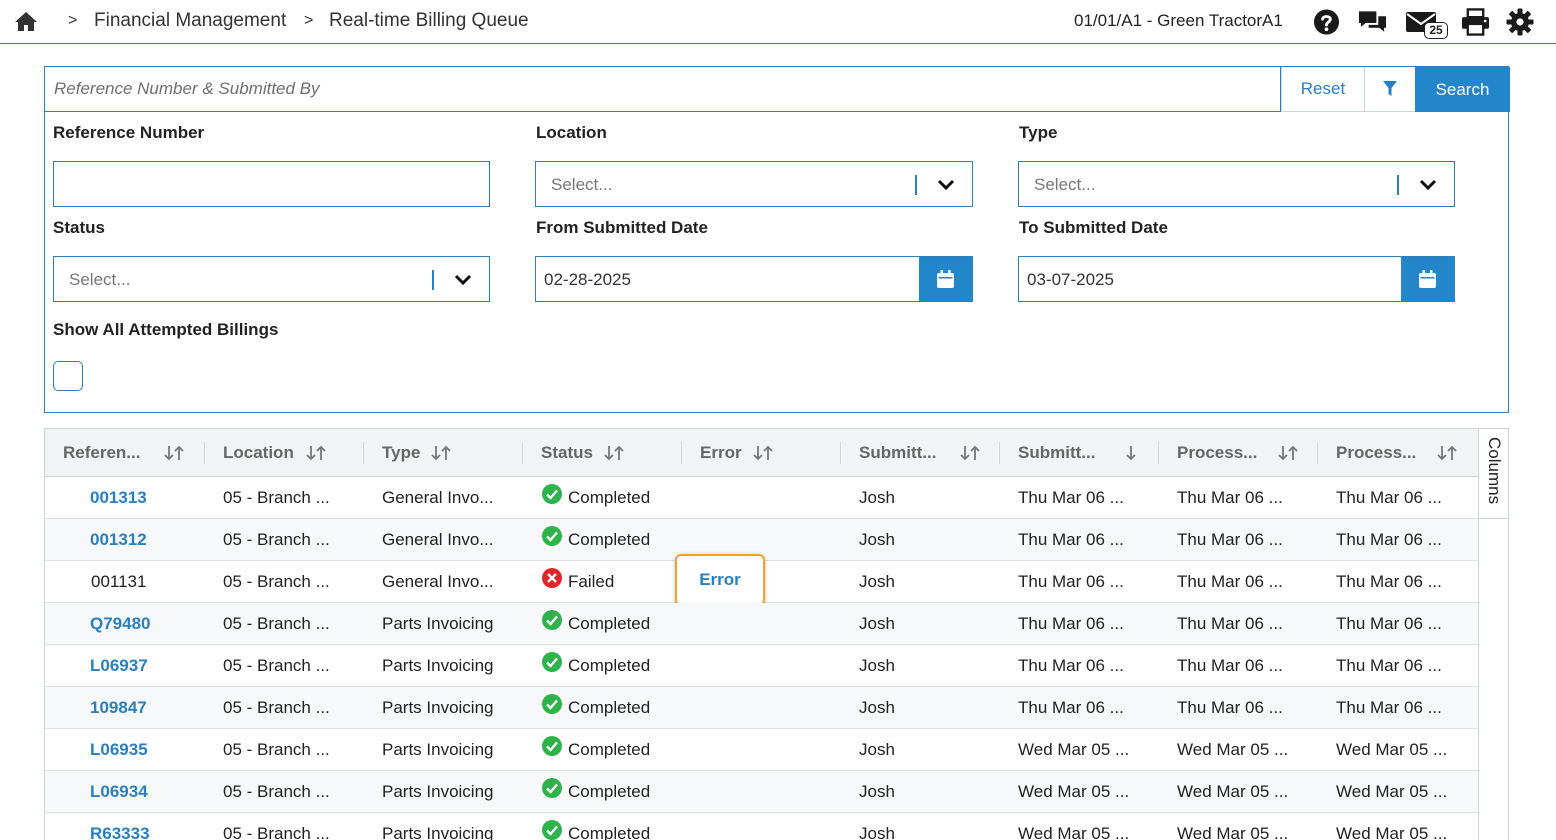 This screenshot has width=1556, height=840. I want to click on reference-number-link: L06937, so click(140, 666).